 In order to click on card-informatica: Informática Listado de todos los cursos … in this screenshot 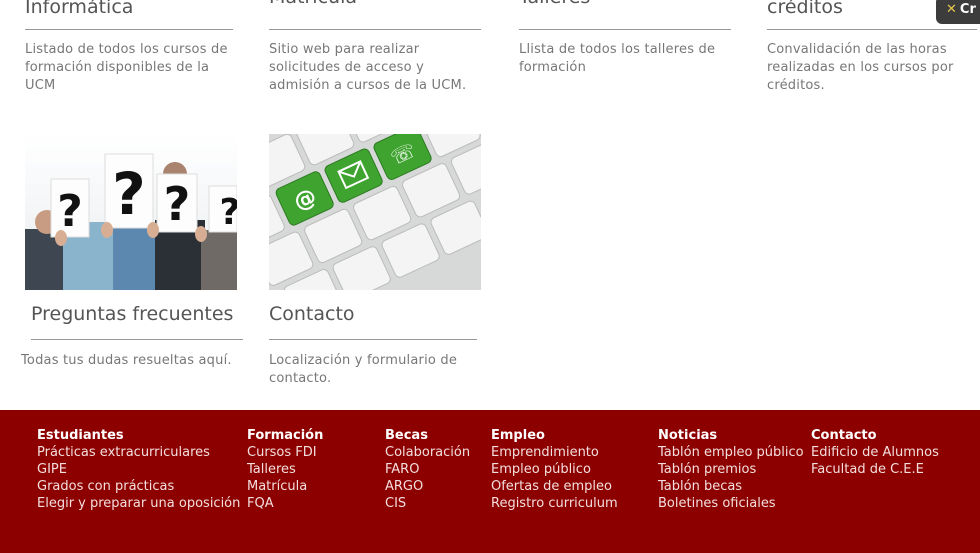, I will do `click(130, 48)`.